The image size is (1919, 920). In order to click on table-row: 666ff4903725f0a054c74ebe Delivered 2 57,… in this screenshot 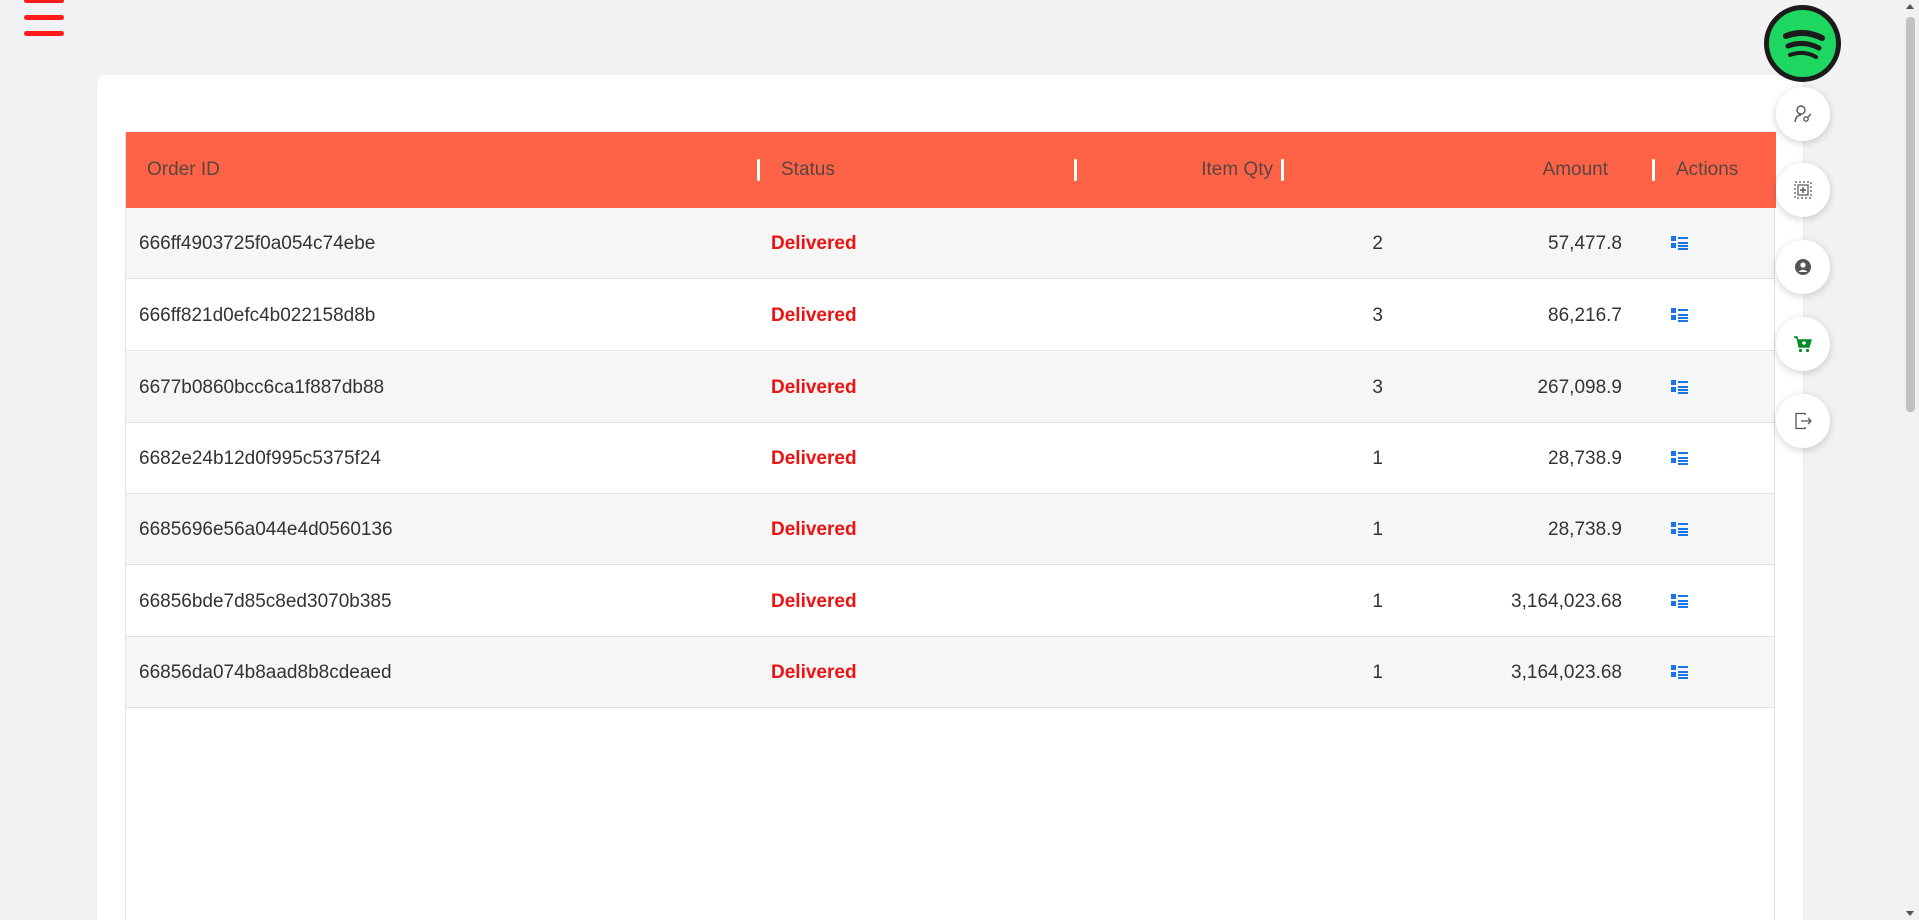, I will do `click(950, 243)`.